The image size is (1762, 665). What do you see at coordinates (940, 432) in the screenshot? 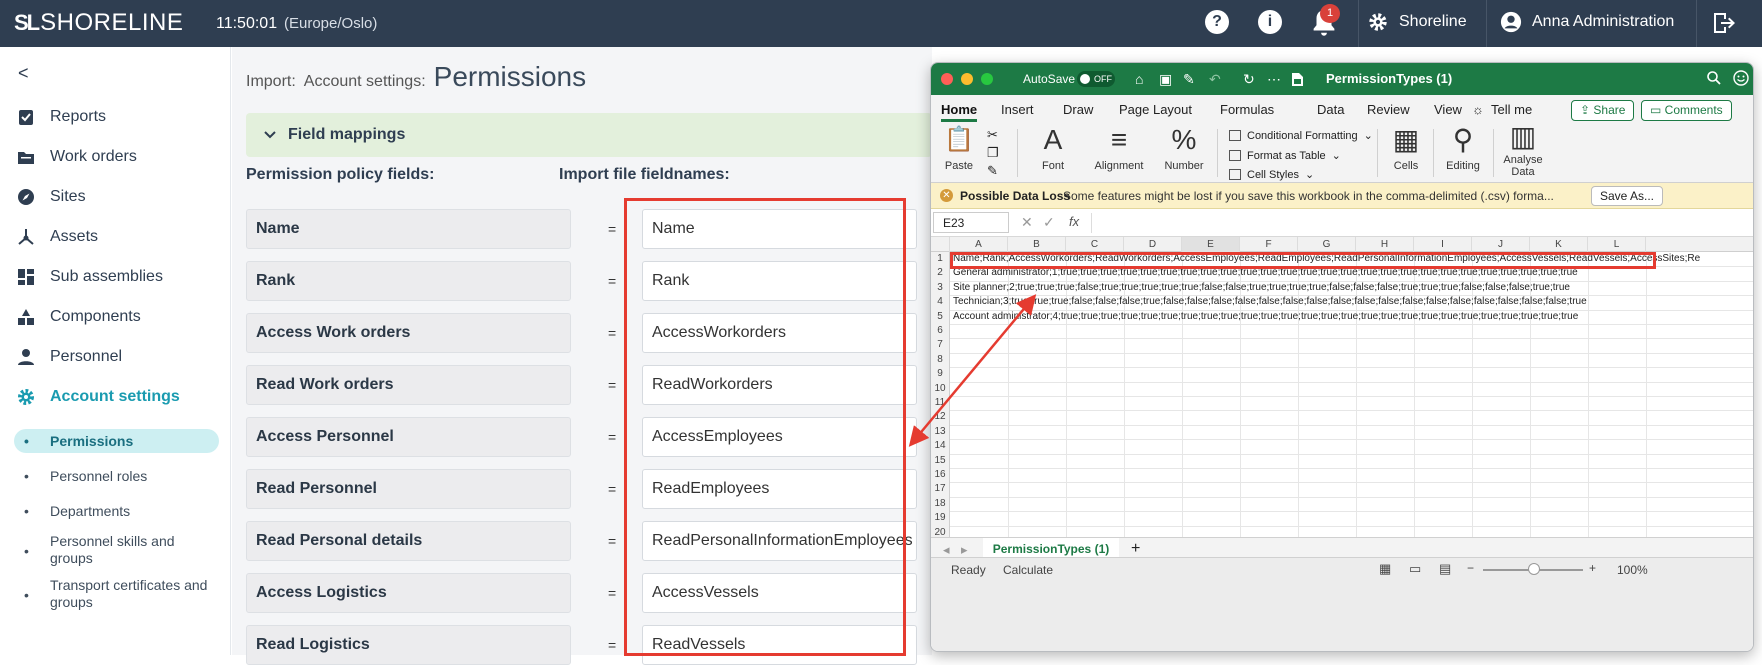
I see `row-header: 13` at bounding box center [940, 432].